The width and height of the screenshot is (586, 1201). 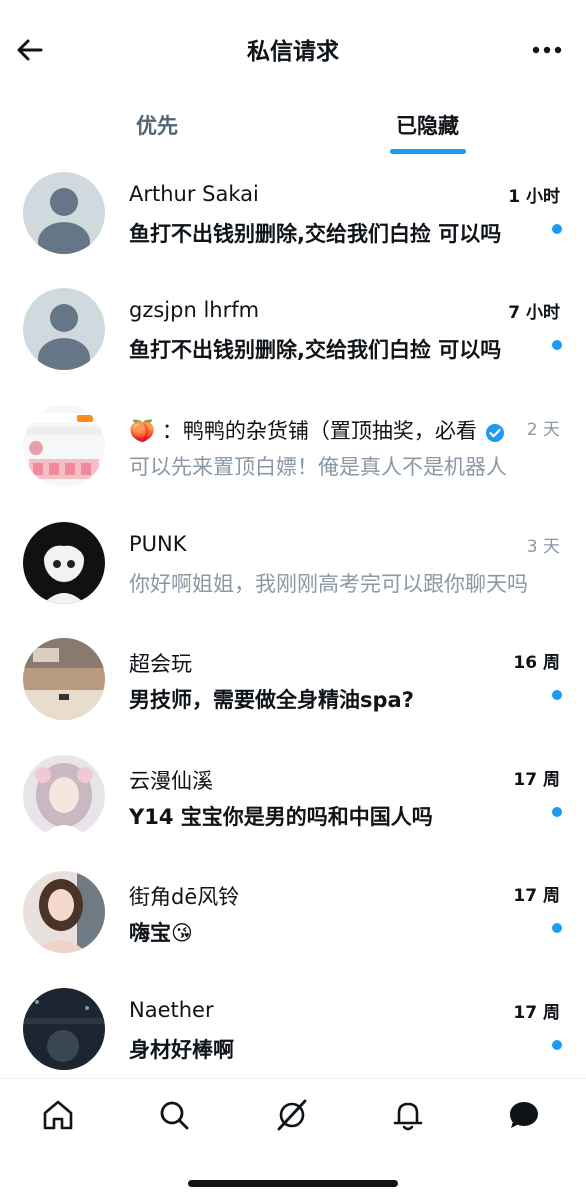 I want to click on home-indicator, so click(x=293, y=1183).